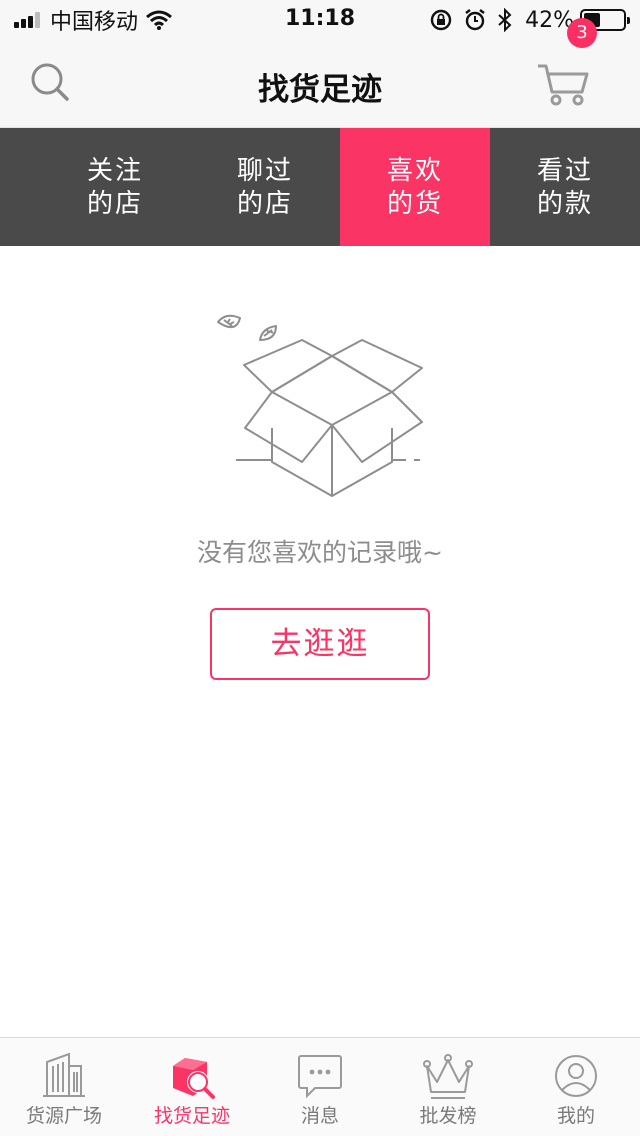 The width and height of the screenshot is (640, 1136). I want to click on nav-item-profile: 我的, so click(576, 1087).